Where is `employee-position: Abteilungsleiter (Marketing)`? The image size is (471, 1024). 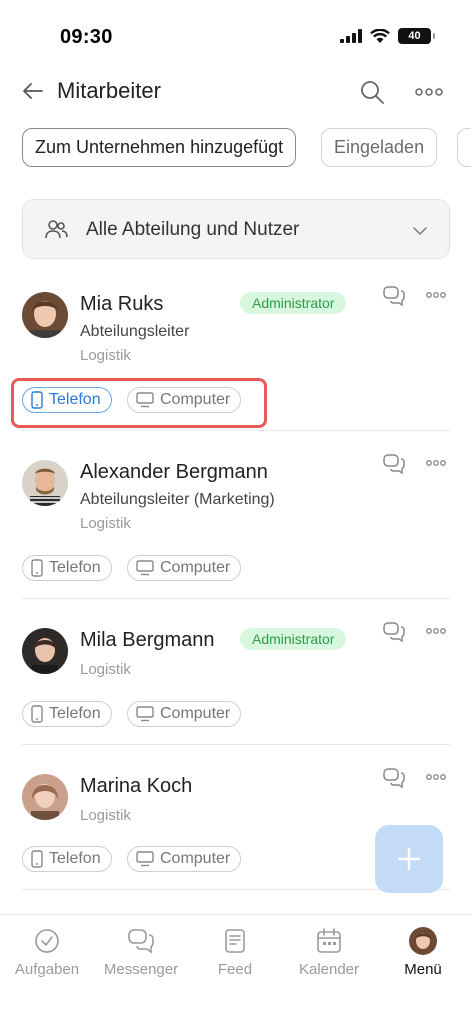
employee-position: Abteilungsleiter (Marketing) is located at coordinates (177, 499).